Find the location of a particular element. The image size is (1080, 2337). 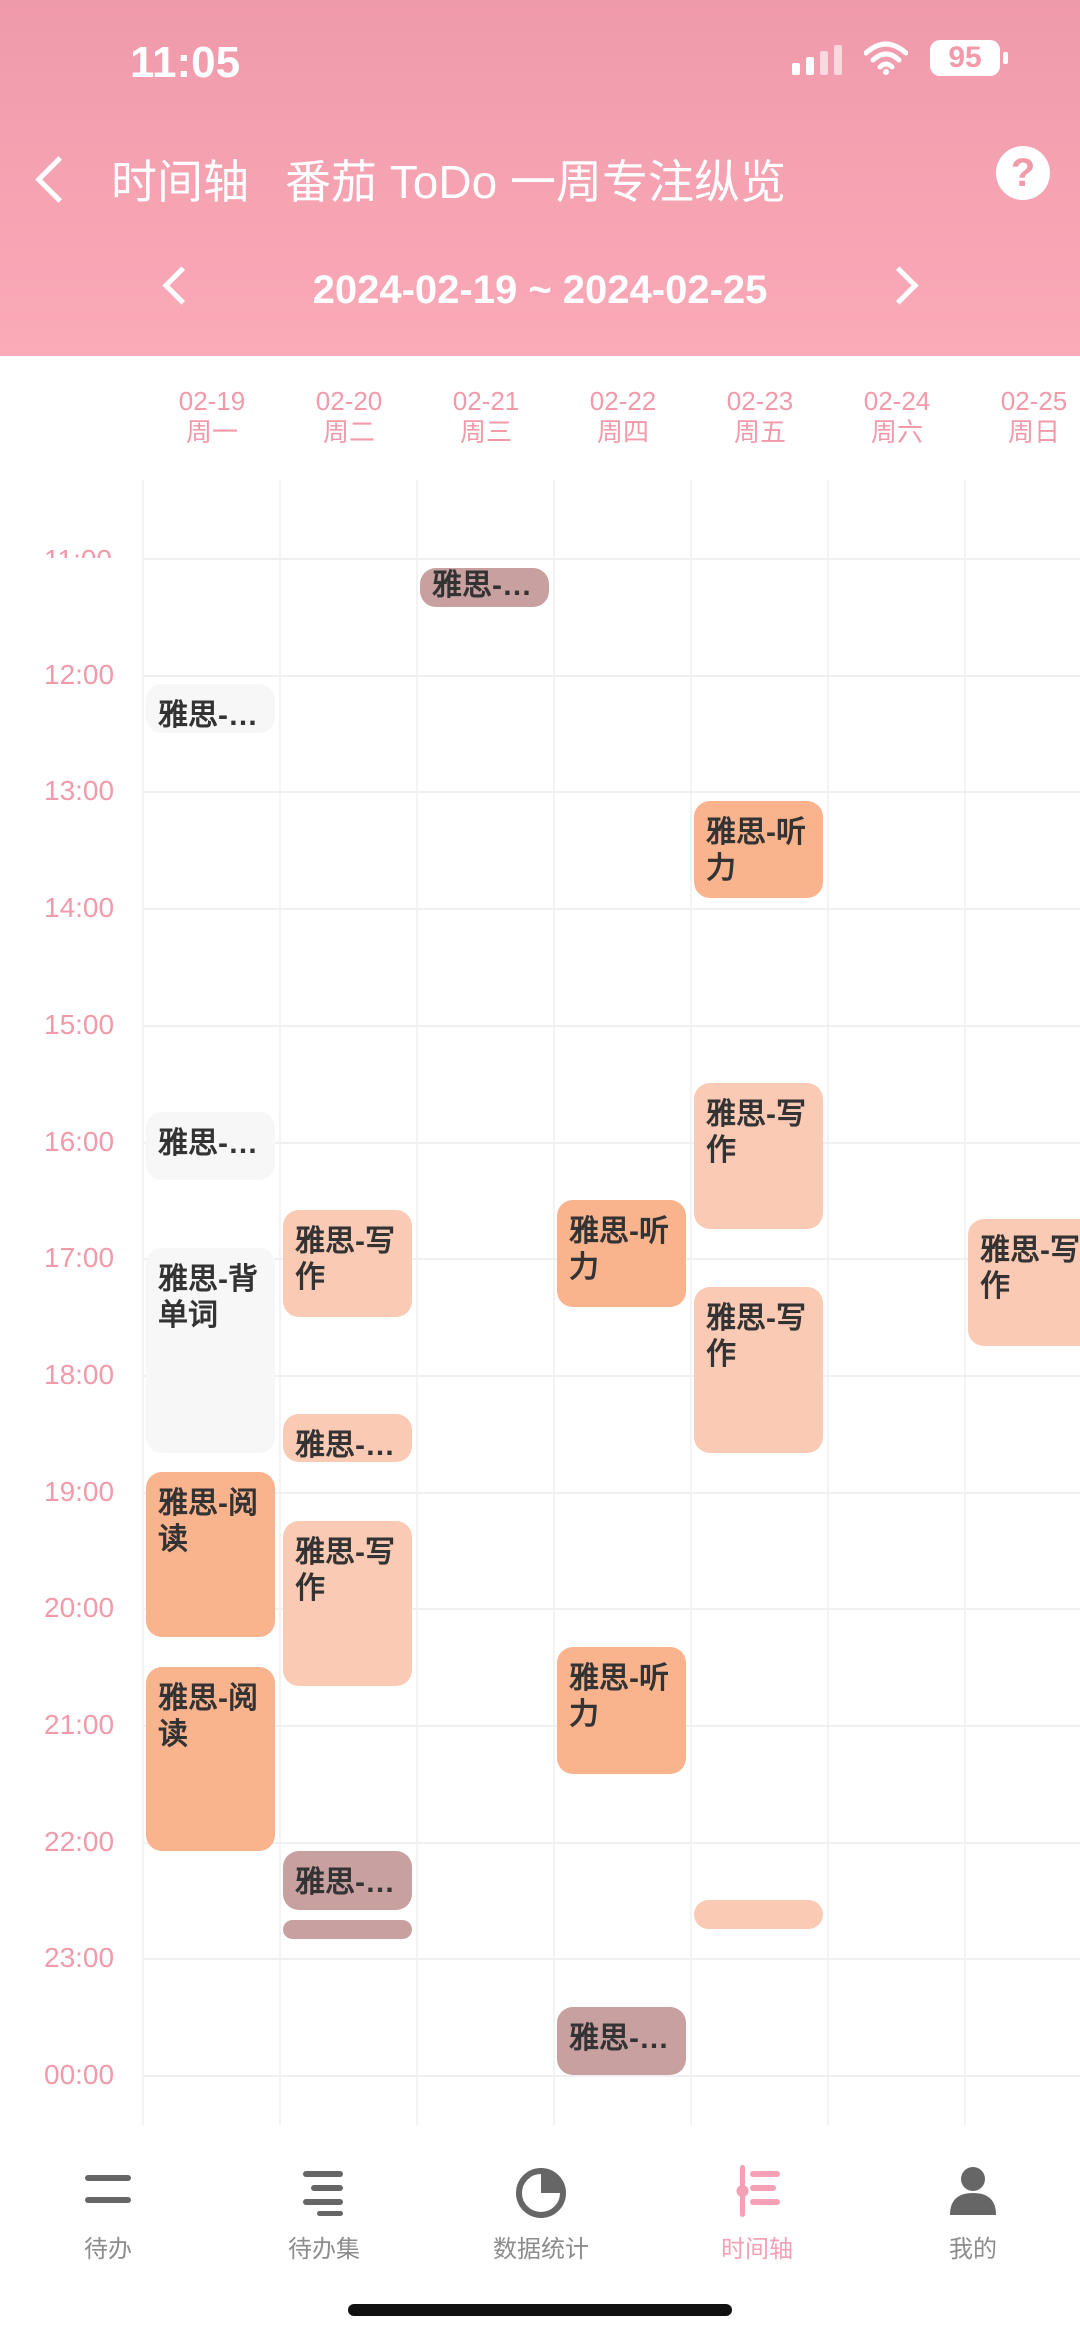

hour-label: 11:00 is located at coordinates (89, 551).